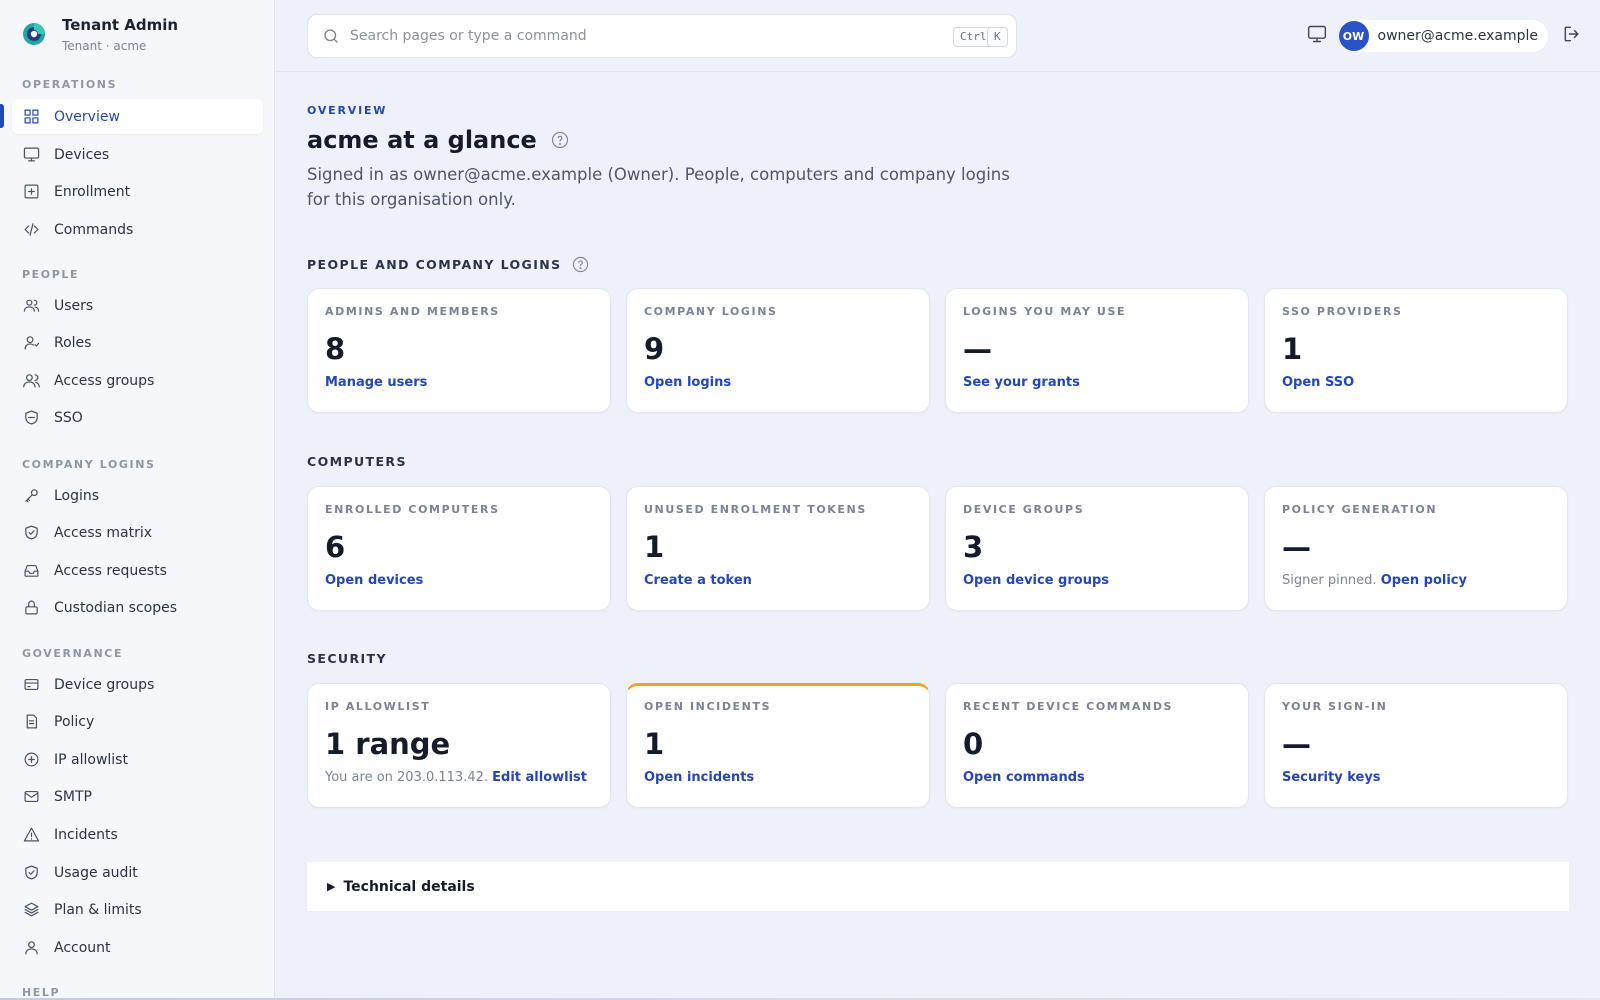 Image resolution: width=1600 pixels, height=1000 pixels. What do you see at coordinates (1097, 548) in the screenshot?
I see `stat-card: DEVICE GROUPS 3 Open device groups` at bounding box center [1097, 548].